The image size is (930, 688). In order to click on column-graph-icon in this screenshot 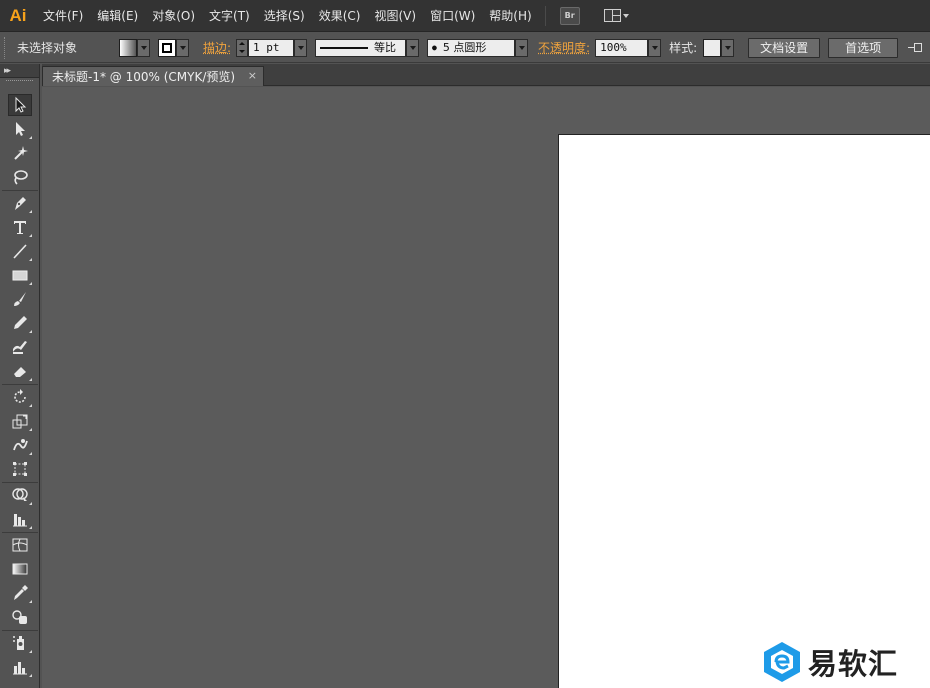, I will do `click(20, 520)`.